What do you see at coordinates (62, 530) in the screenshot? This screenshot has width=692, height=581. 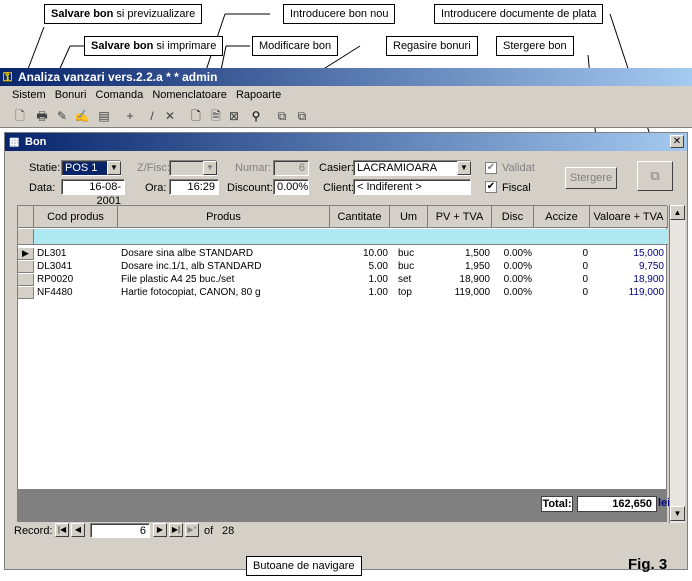 I see `first-record-icon: |◀` at bounding box center [62, 530].